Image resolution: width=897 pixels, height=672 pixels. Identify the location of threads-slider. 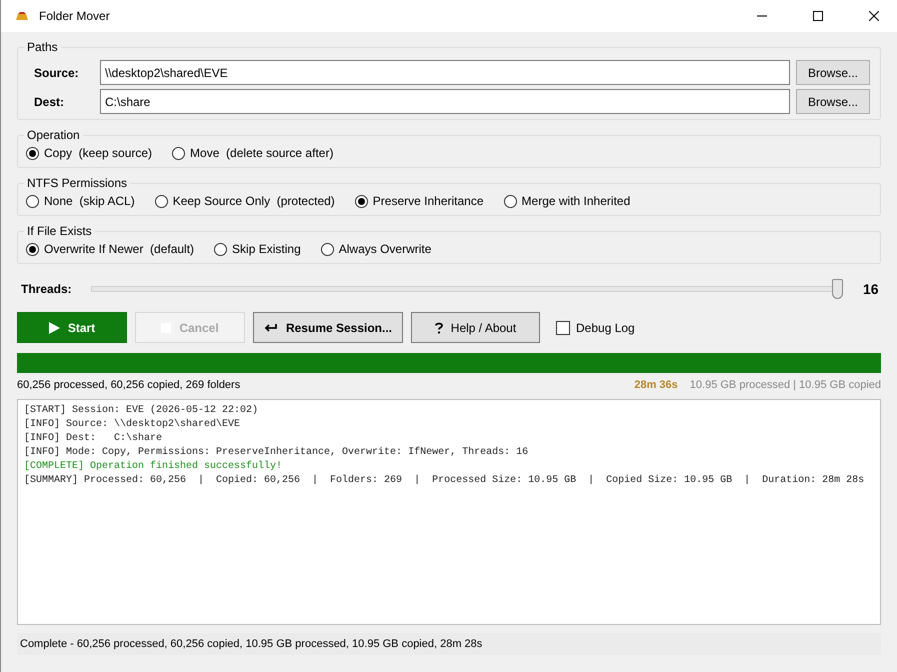
(467, 289).